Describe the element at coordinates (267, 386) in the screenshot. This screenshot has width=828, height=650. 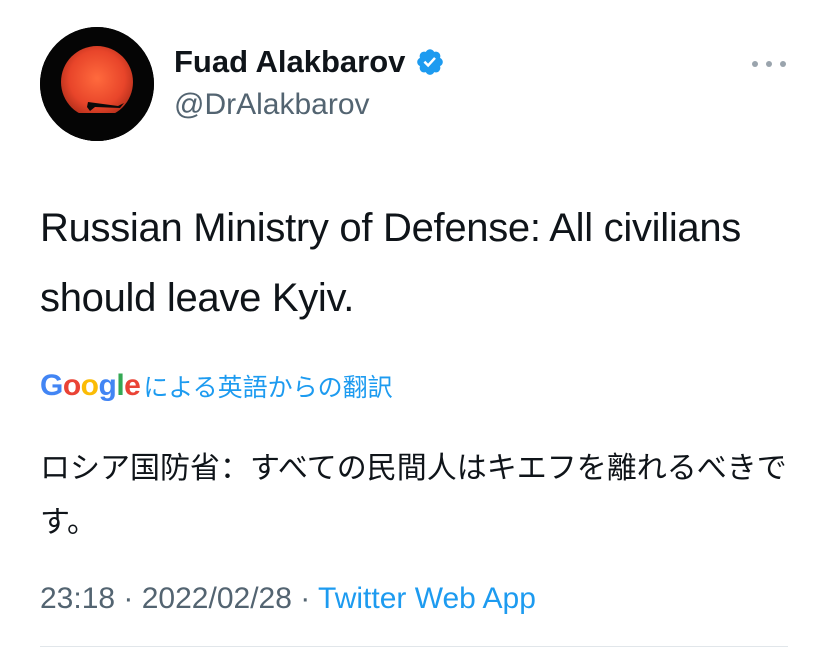
I see `translation-label: による英語からの翻訳` at that location.